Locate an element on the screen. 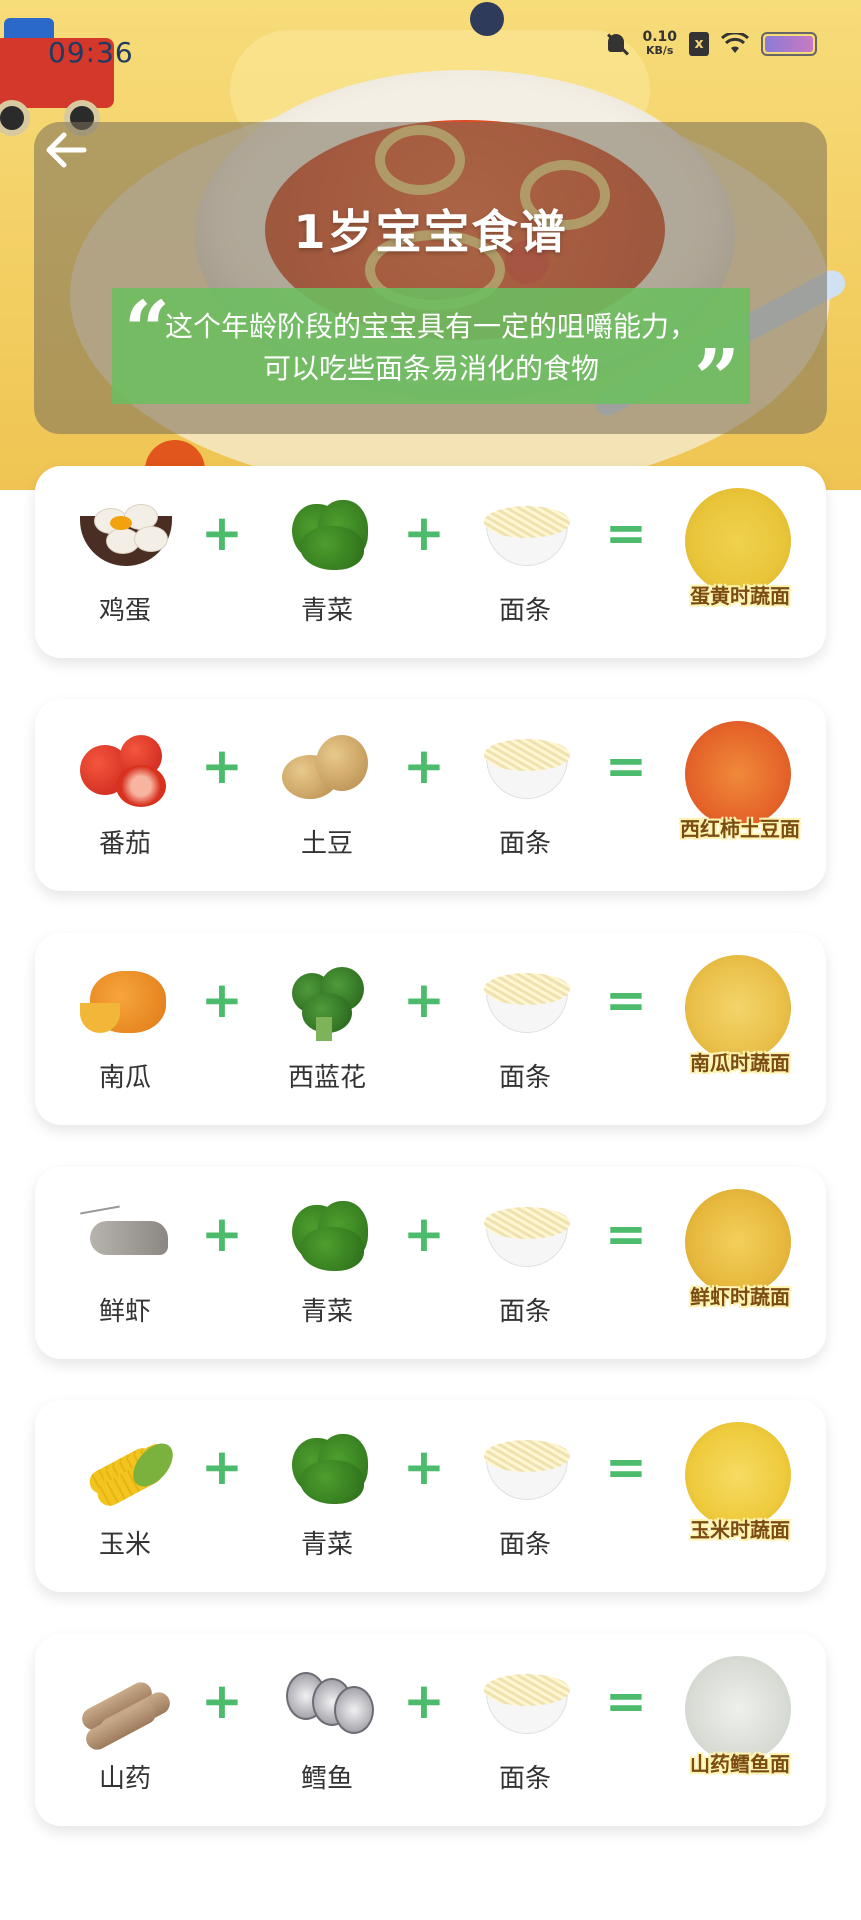  back-arrow-icon is located at coordinates (66, 150).